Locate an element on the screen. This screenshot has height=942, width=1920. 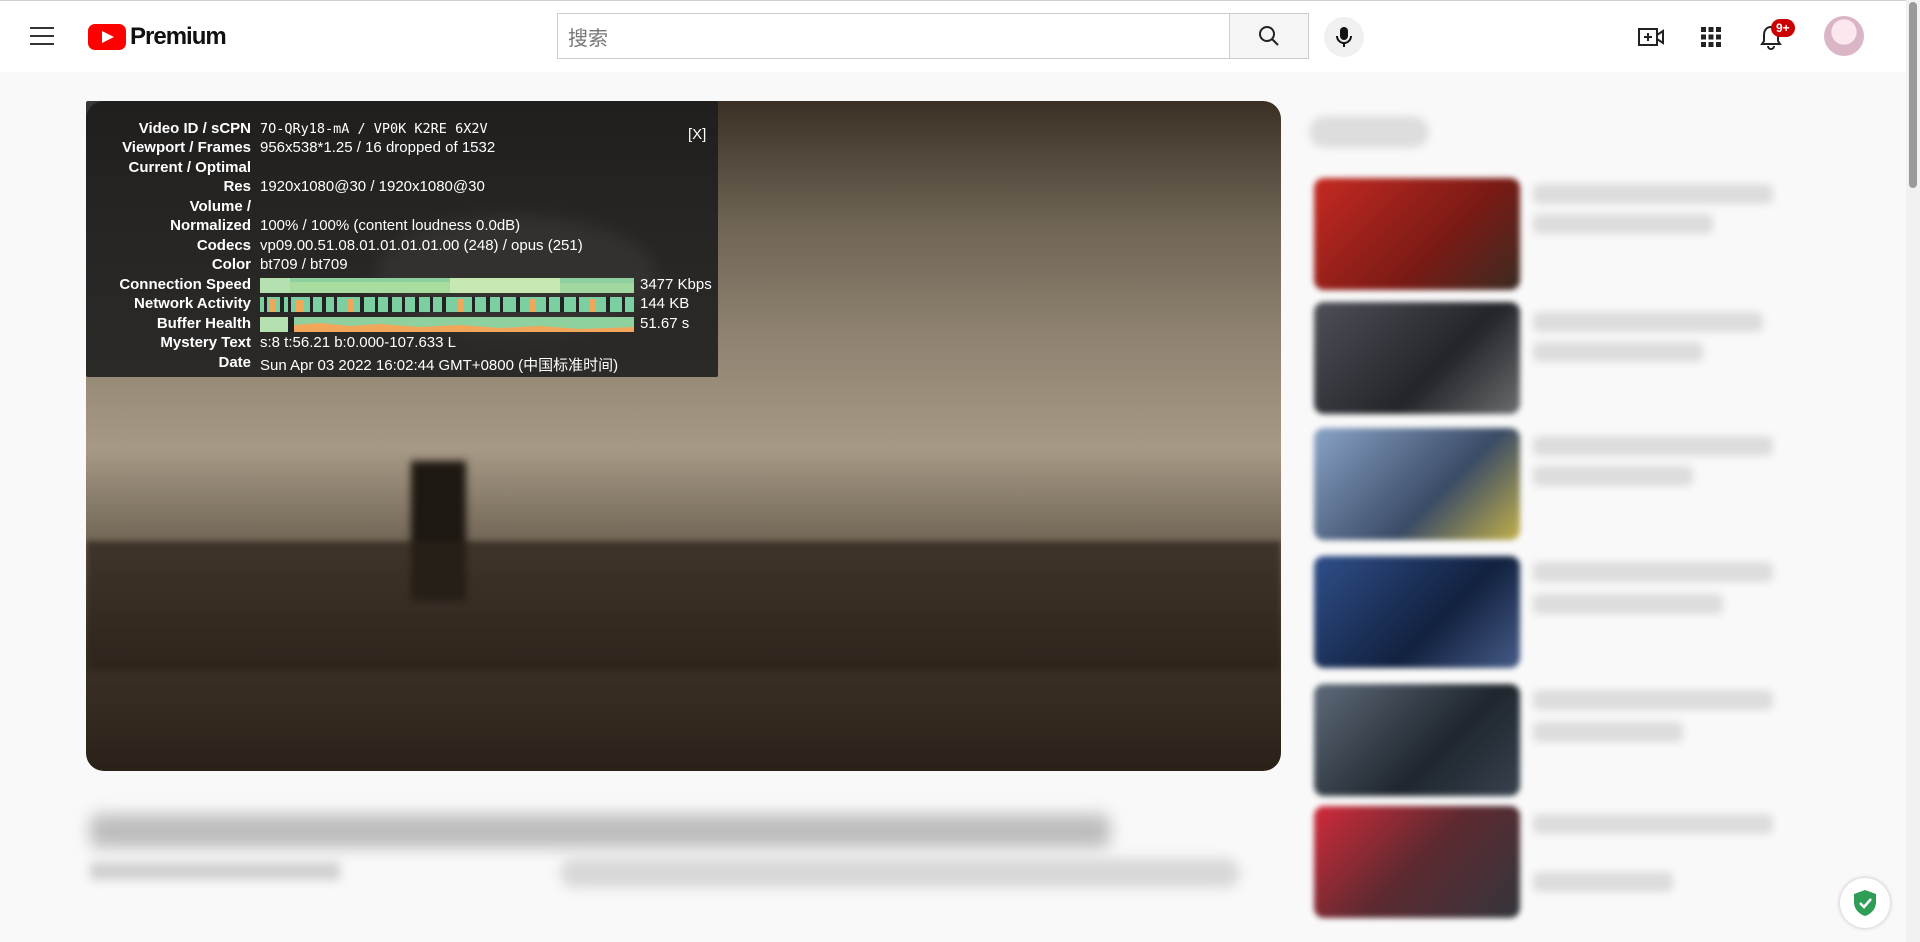
stat-value-mystery-text: s:8 t:56.21 b:0.000-107.633 L is located at coordinates (358, 342).